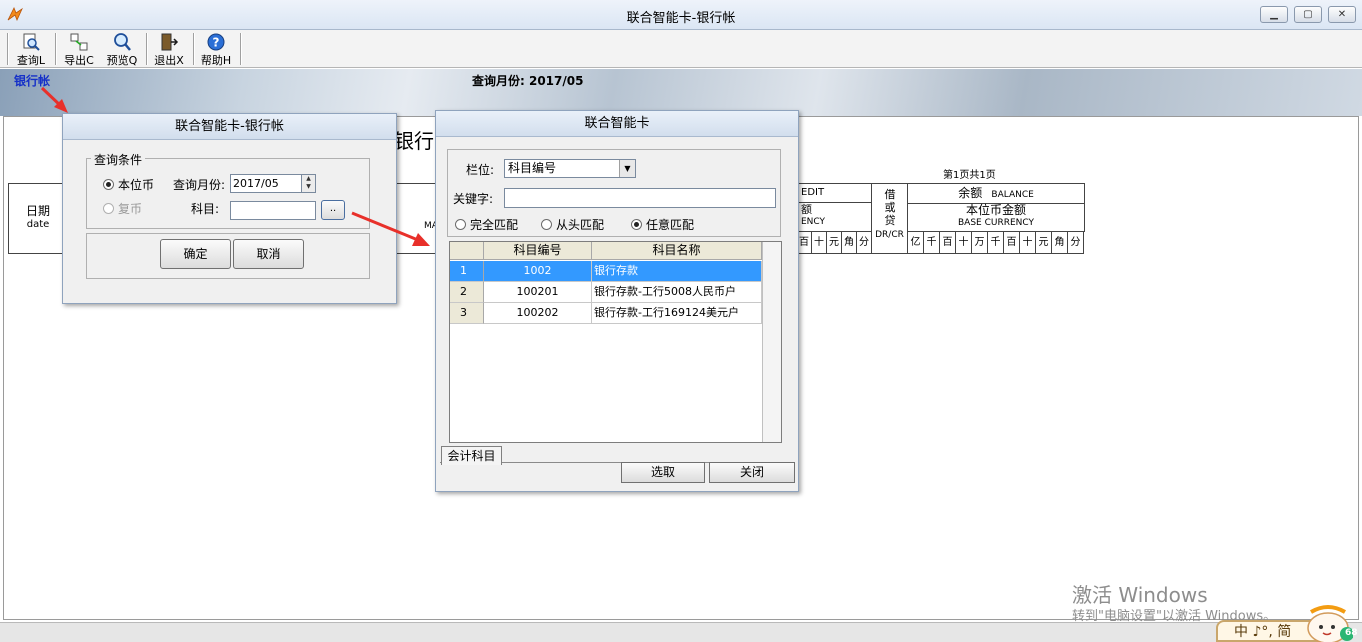 The width and height of the screenshot is (1362, 642). Describe the element at coordinates (235, 166) in the screenshot. I see `annotation-arrows` at that location.